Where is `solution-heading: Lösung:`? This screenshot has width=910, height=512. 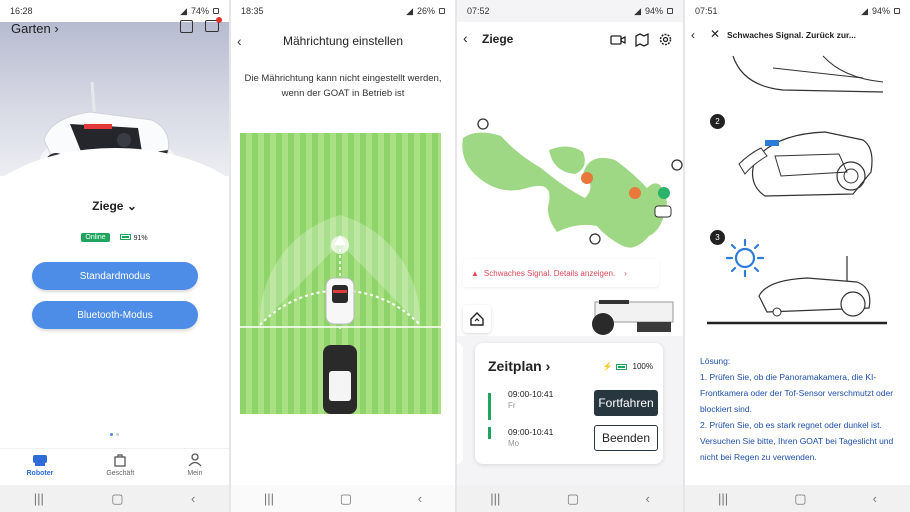 solution-heading: Lösung: is located at coordinates (715, 361).